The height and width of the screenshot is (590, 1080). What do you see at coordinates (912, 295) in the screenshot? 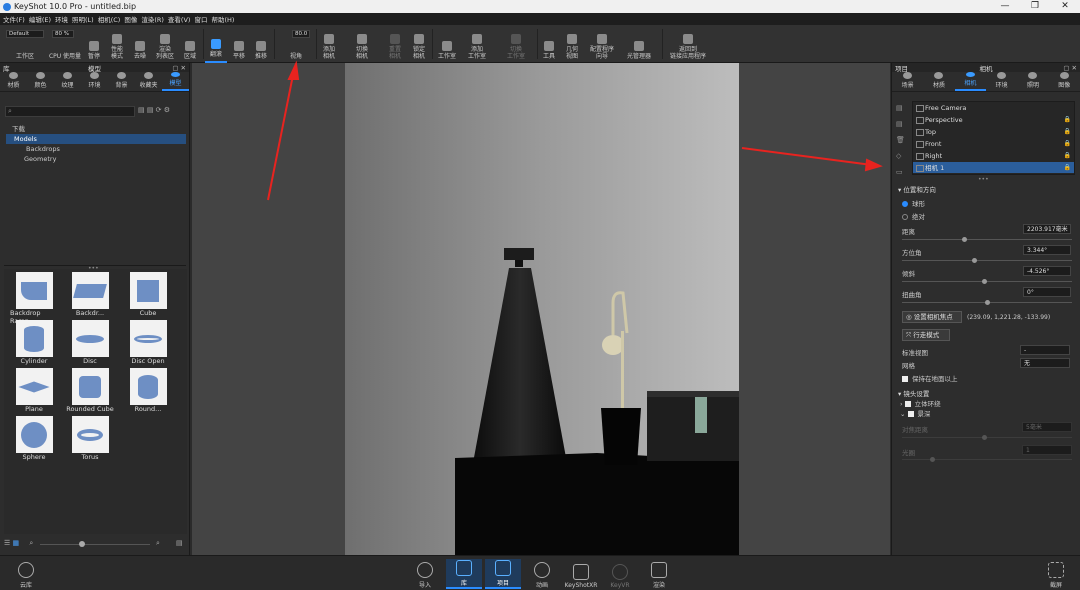
I see `twist-label: 扭曲角` at bounding box center [912, 295].